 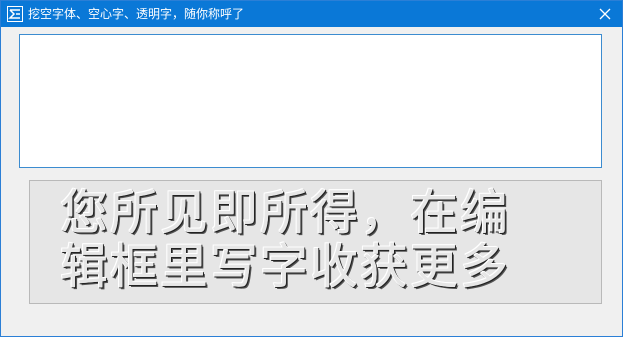 I want to click on close-button, so click(x=605, y=14).